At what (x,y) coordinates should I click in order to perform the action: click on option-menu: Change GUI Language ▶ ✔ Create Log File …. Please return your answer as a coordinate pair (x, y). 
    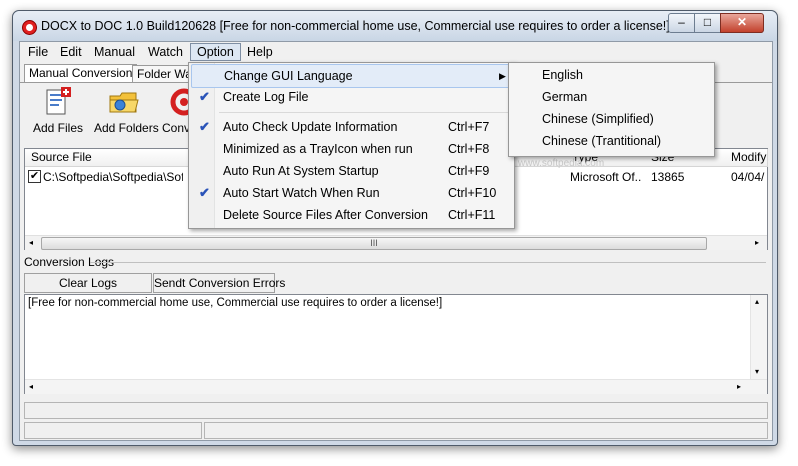
    Looking at the image, I should click on (351, 145).